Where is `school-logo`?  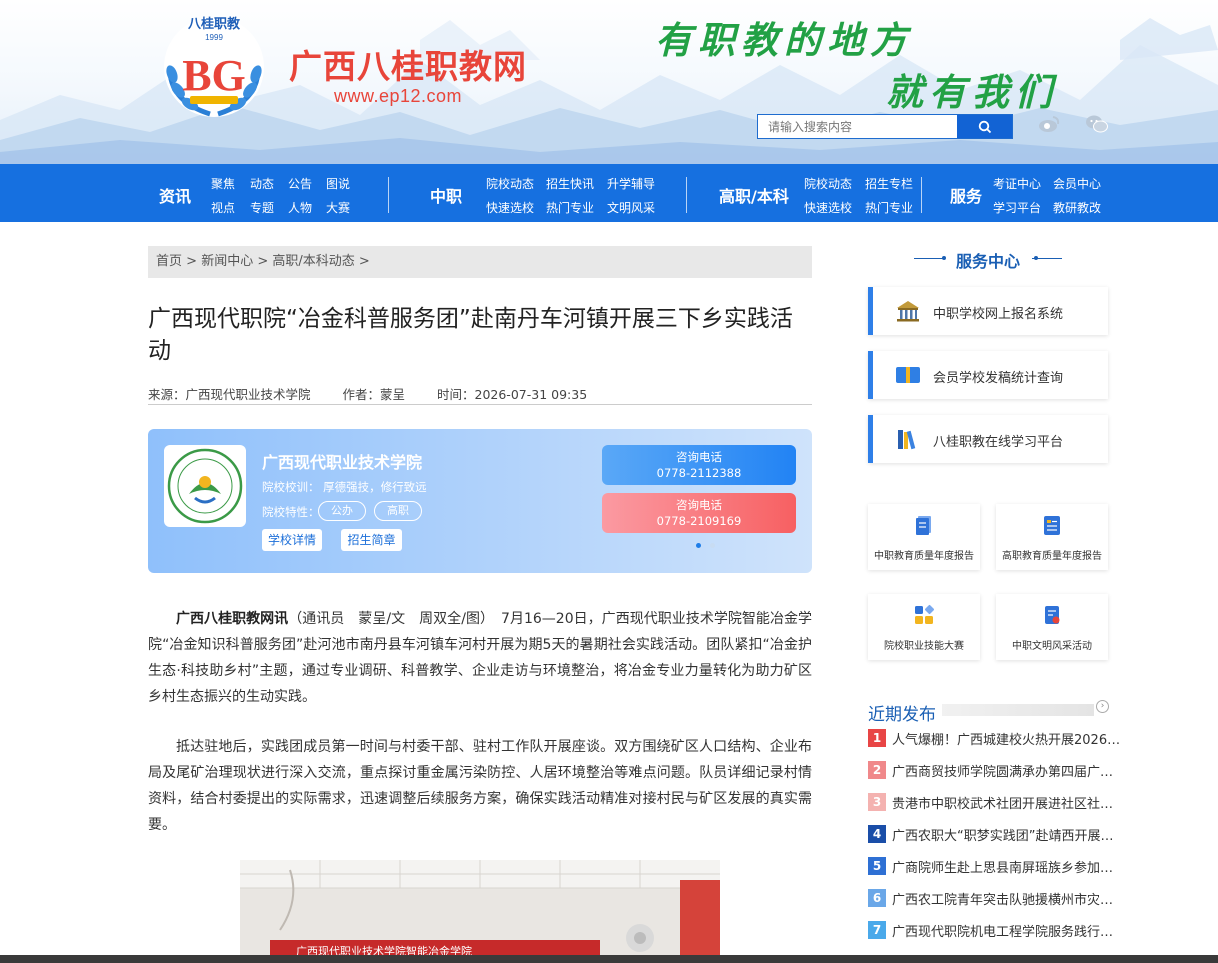
school-logo is located at coordinates (205, 486).